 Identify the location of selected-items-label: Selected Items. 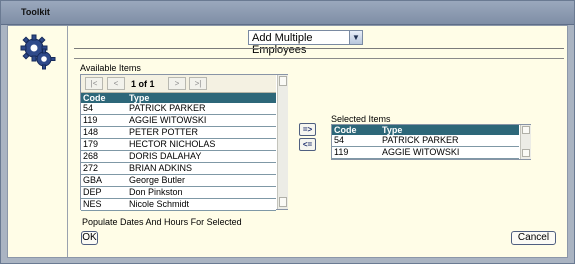
(361, 119).